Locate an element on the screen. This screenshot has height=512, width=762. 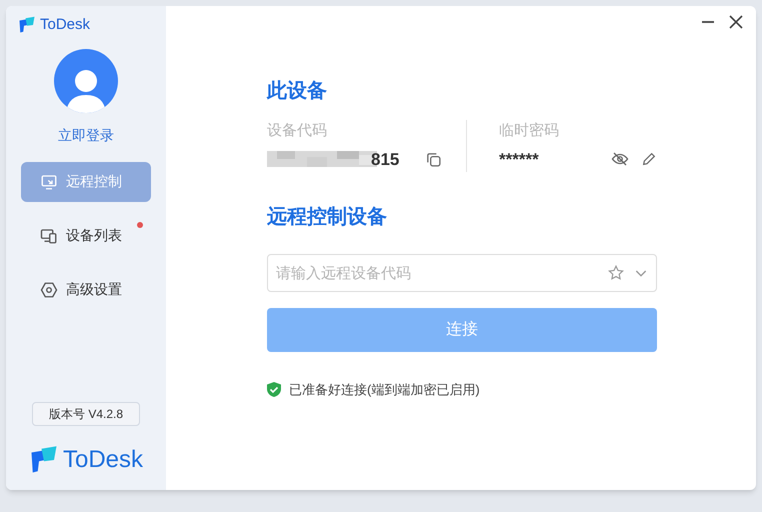
section-heading: 此设备 is located at coordinates (297, 91).